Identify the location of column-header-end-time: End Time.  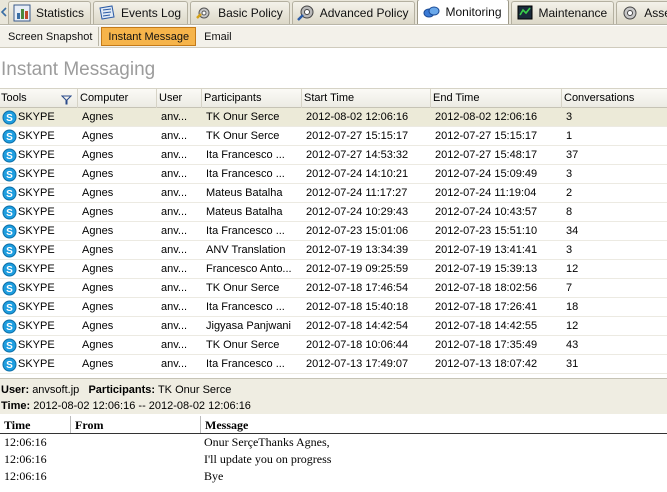
(496, 98).